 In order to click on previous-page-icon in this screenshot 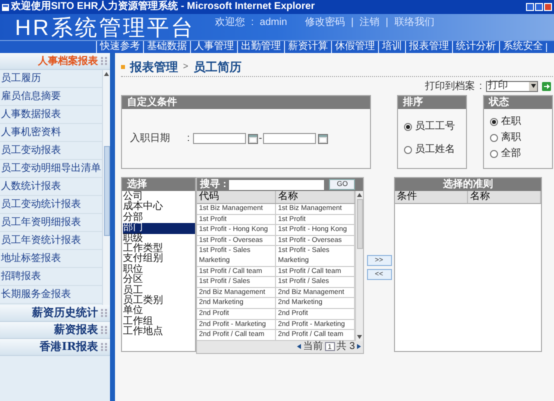, I will do `click(298, 347)`.